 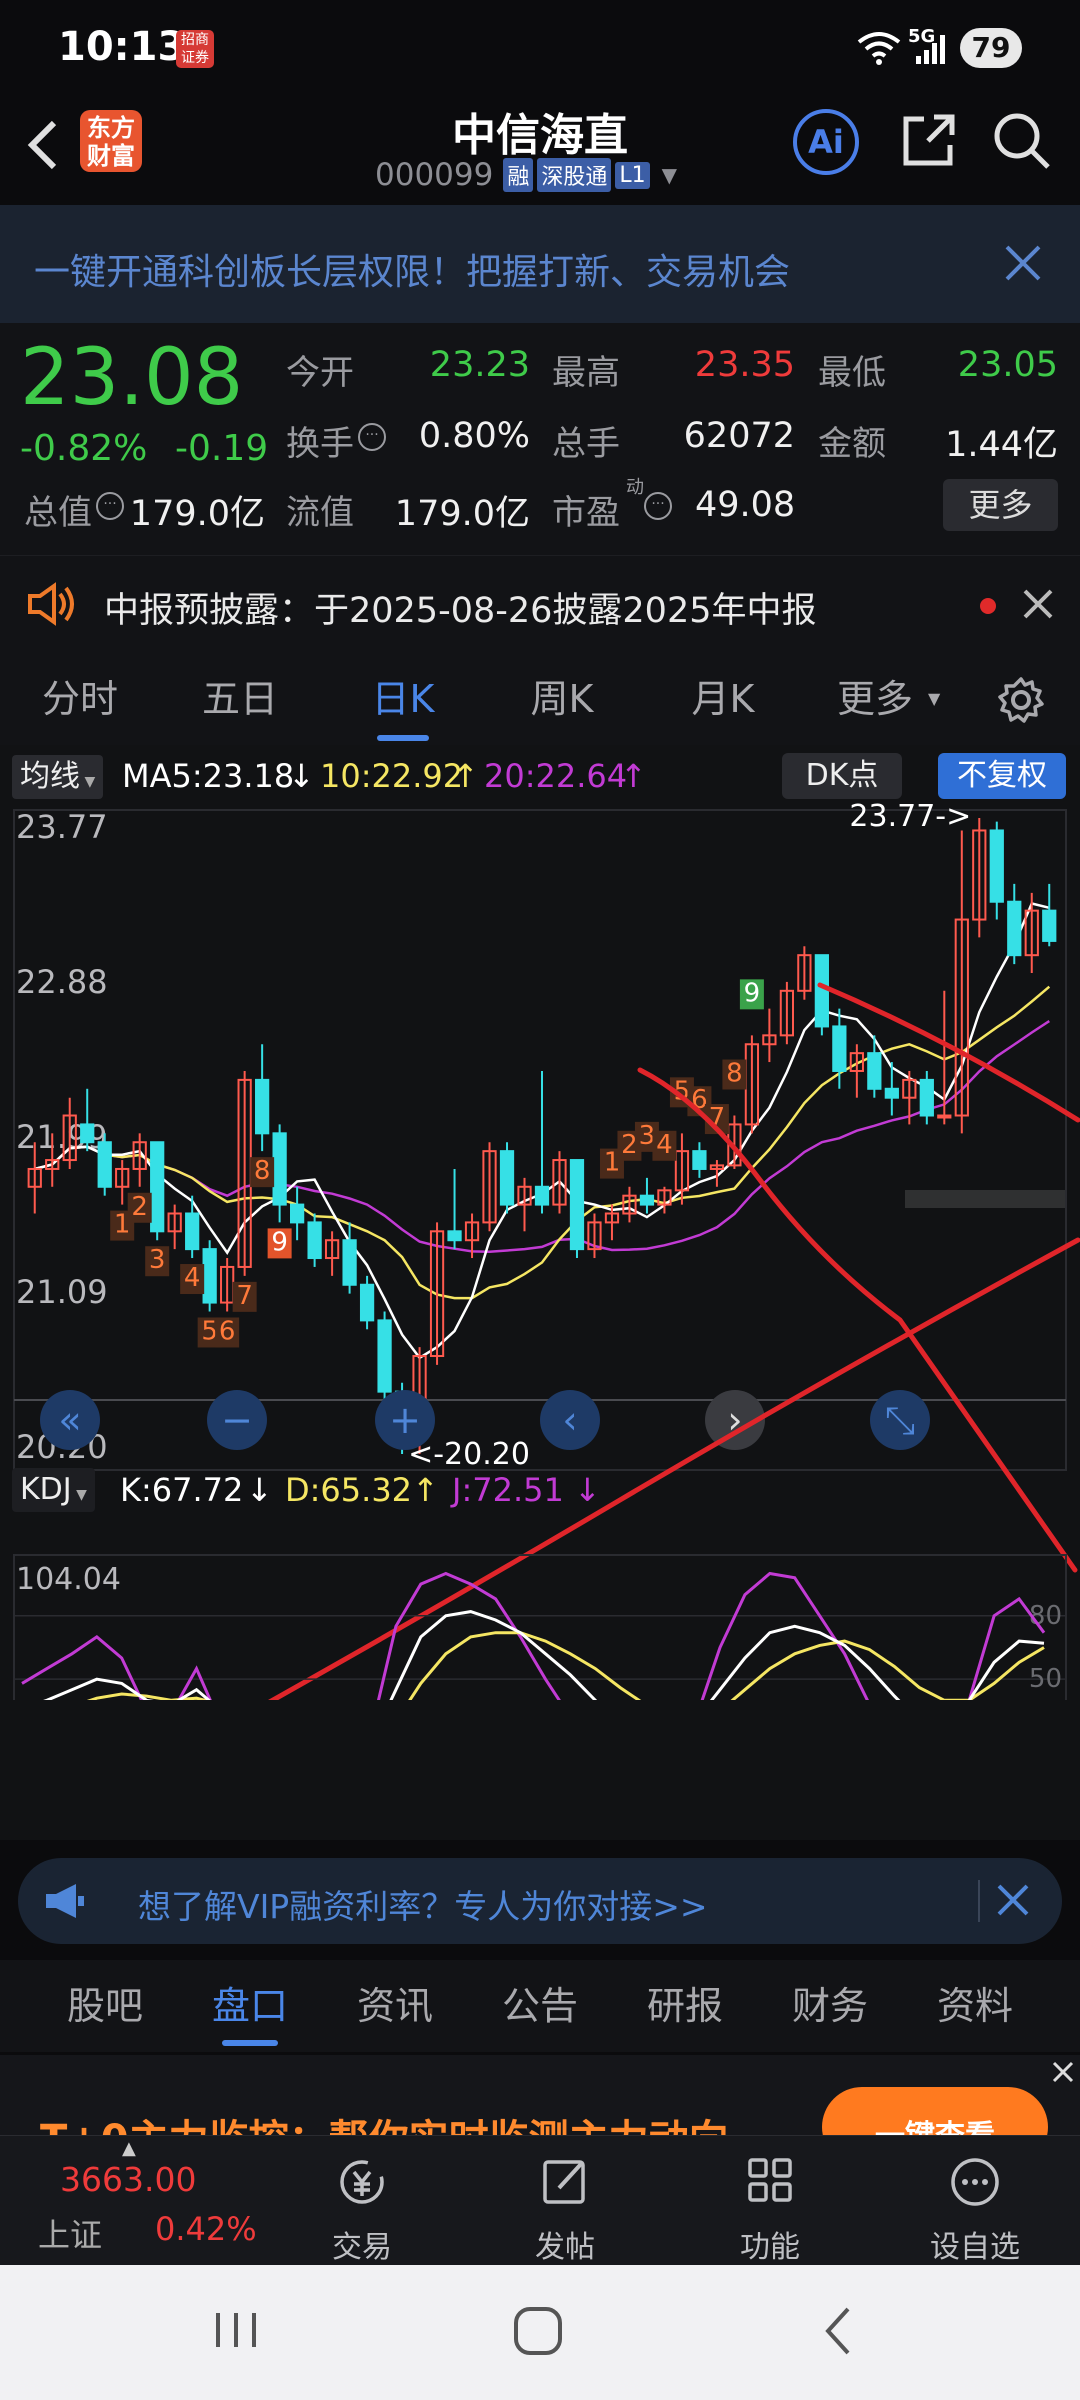 I want to click on tab-research: 研报, so click(x=685, y=2006).